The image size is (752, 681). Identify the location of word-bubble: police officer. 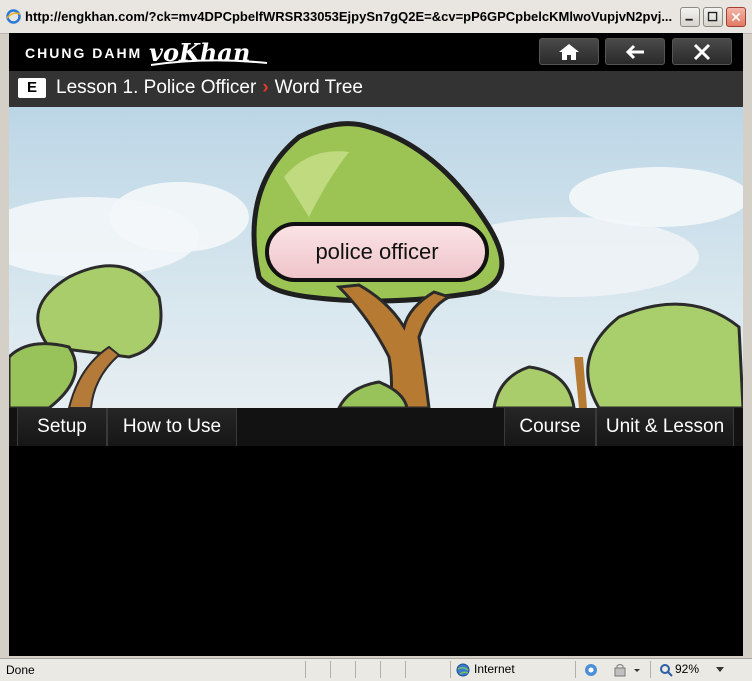
(377, 252).